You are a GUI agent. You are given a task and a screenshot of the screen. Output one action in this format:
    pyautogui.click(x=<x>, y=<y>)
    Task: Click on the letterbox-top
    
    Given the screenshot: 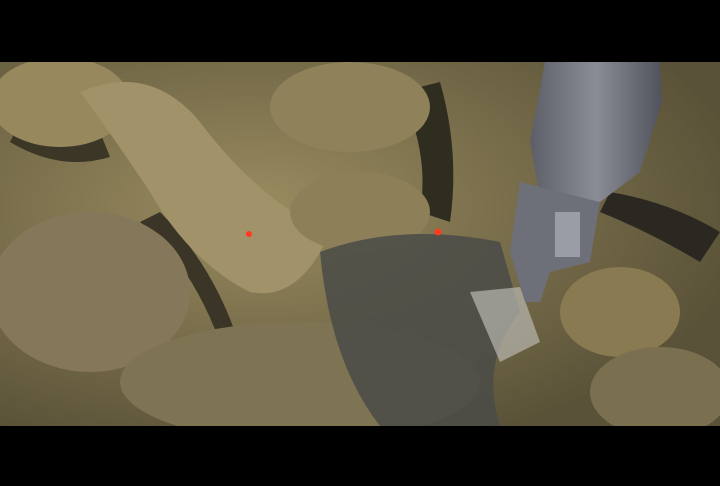 What is the action you would take?
    pyautogui.click(x=360, y=31)
    